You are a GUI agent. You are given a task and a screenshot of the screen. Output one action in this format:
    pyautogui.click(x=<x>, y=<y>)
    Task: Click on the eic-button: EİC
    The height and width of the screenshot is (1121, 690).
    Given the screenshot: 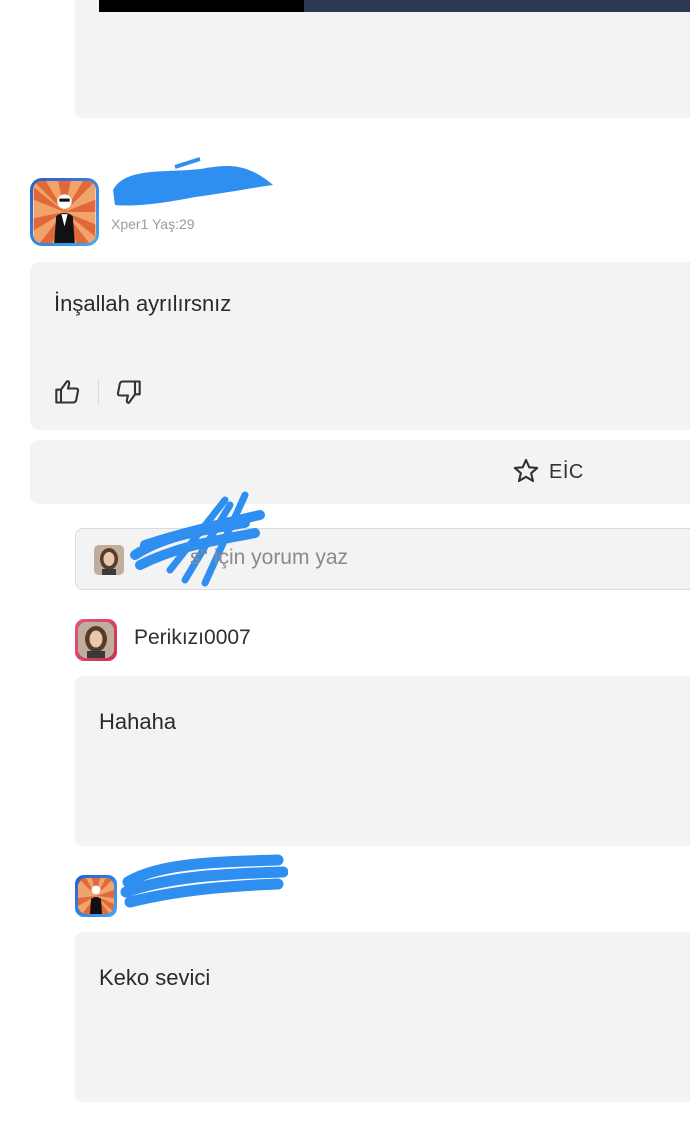 What is the action you would take?
    pyautogui.click(x=566, y=472)
    